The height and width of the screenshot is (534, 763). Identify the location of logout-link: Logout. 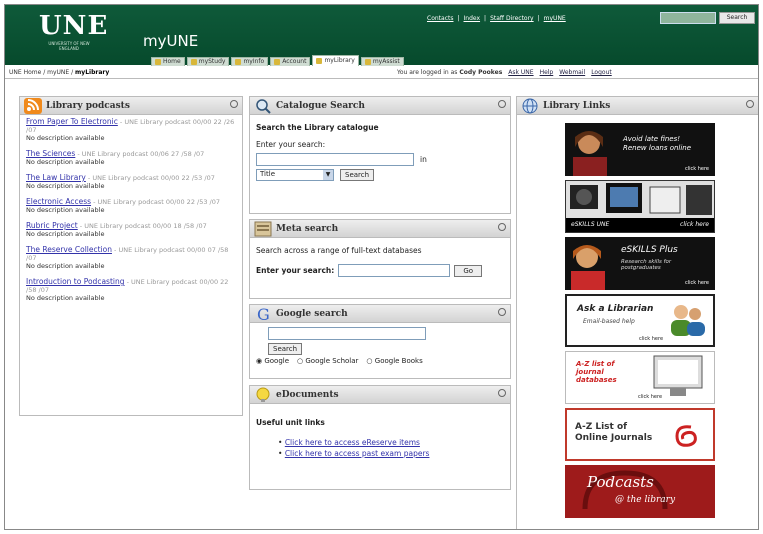
(601, 72).